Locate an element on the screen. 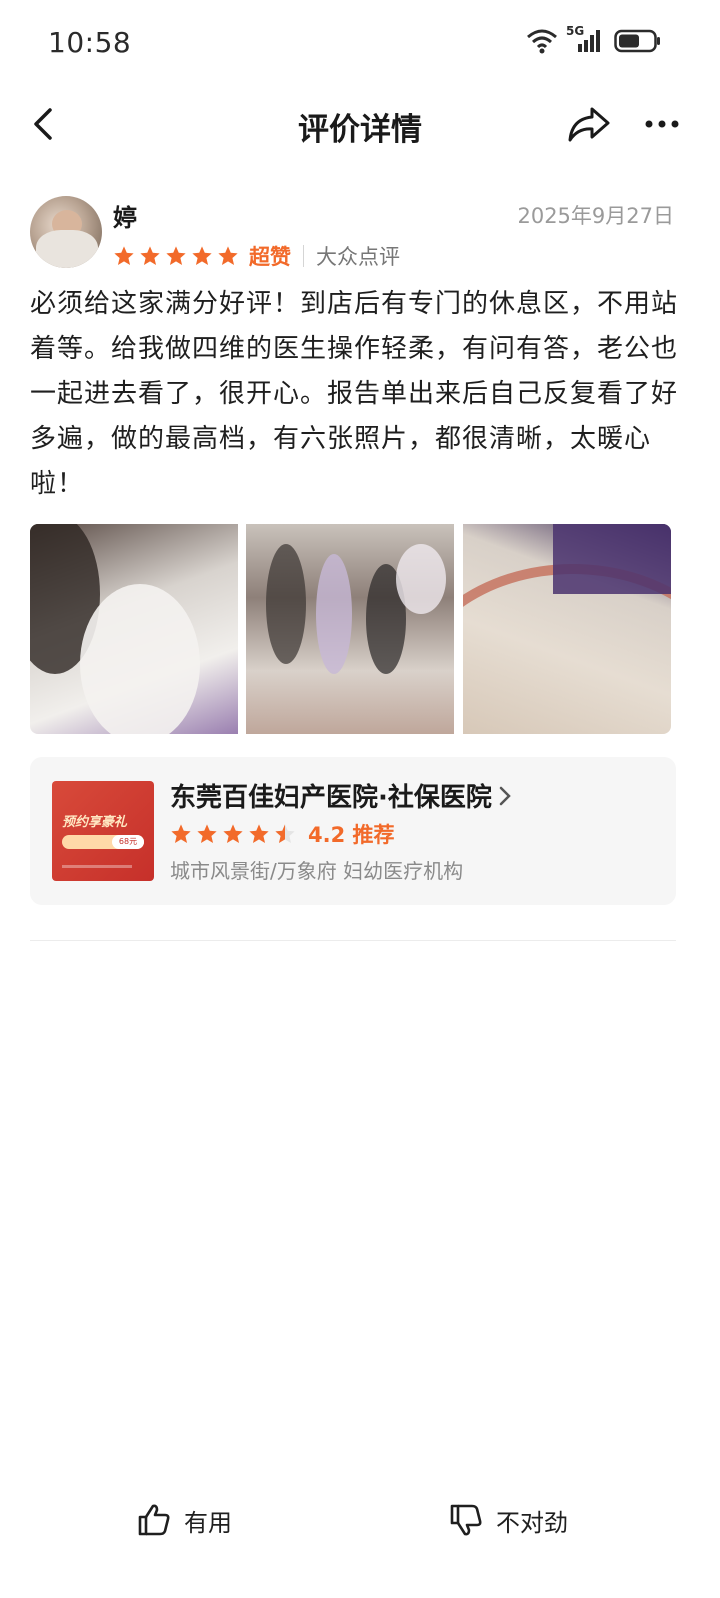 The height and width of the screenshot is (1598, 720). thumbs-down-icon is located at coordinates (466, 1520).